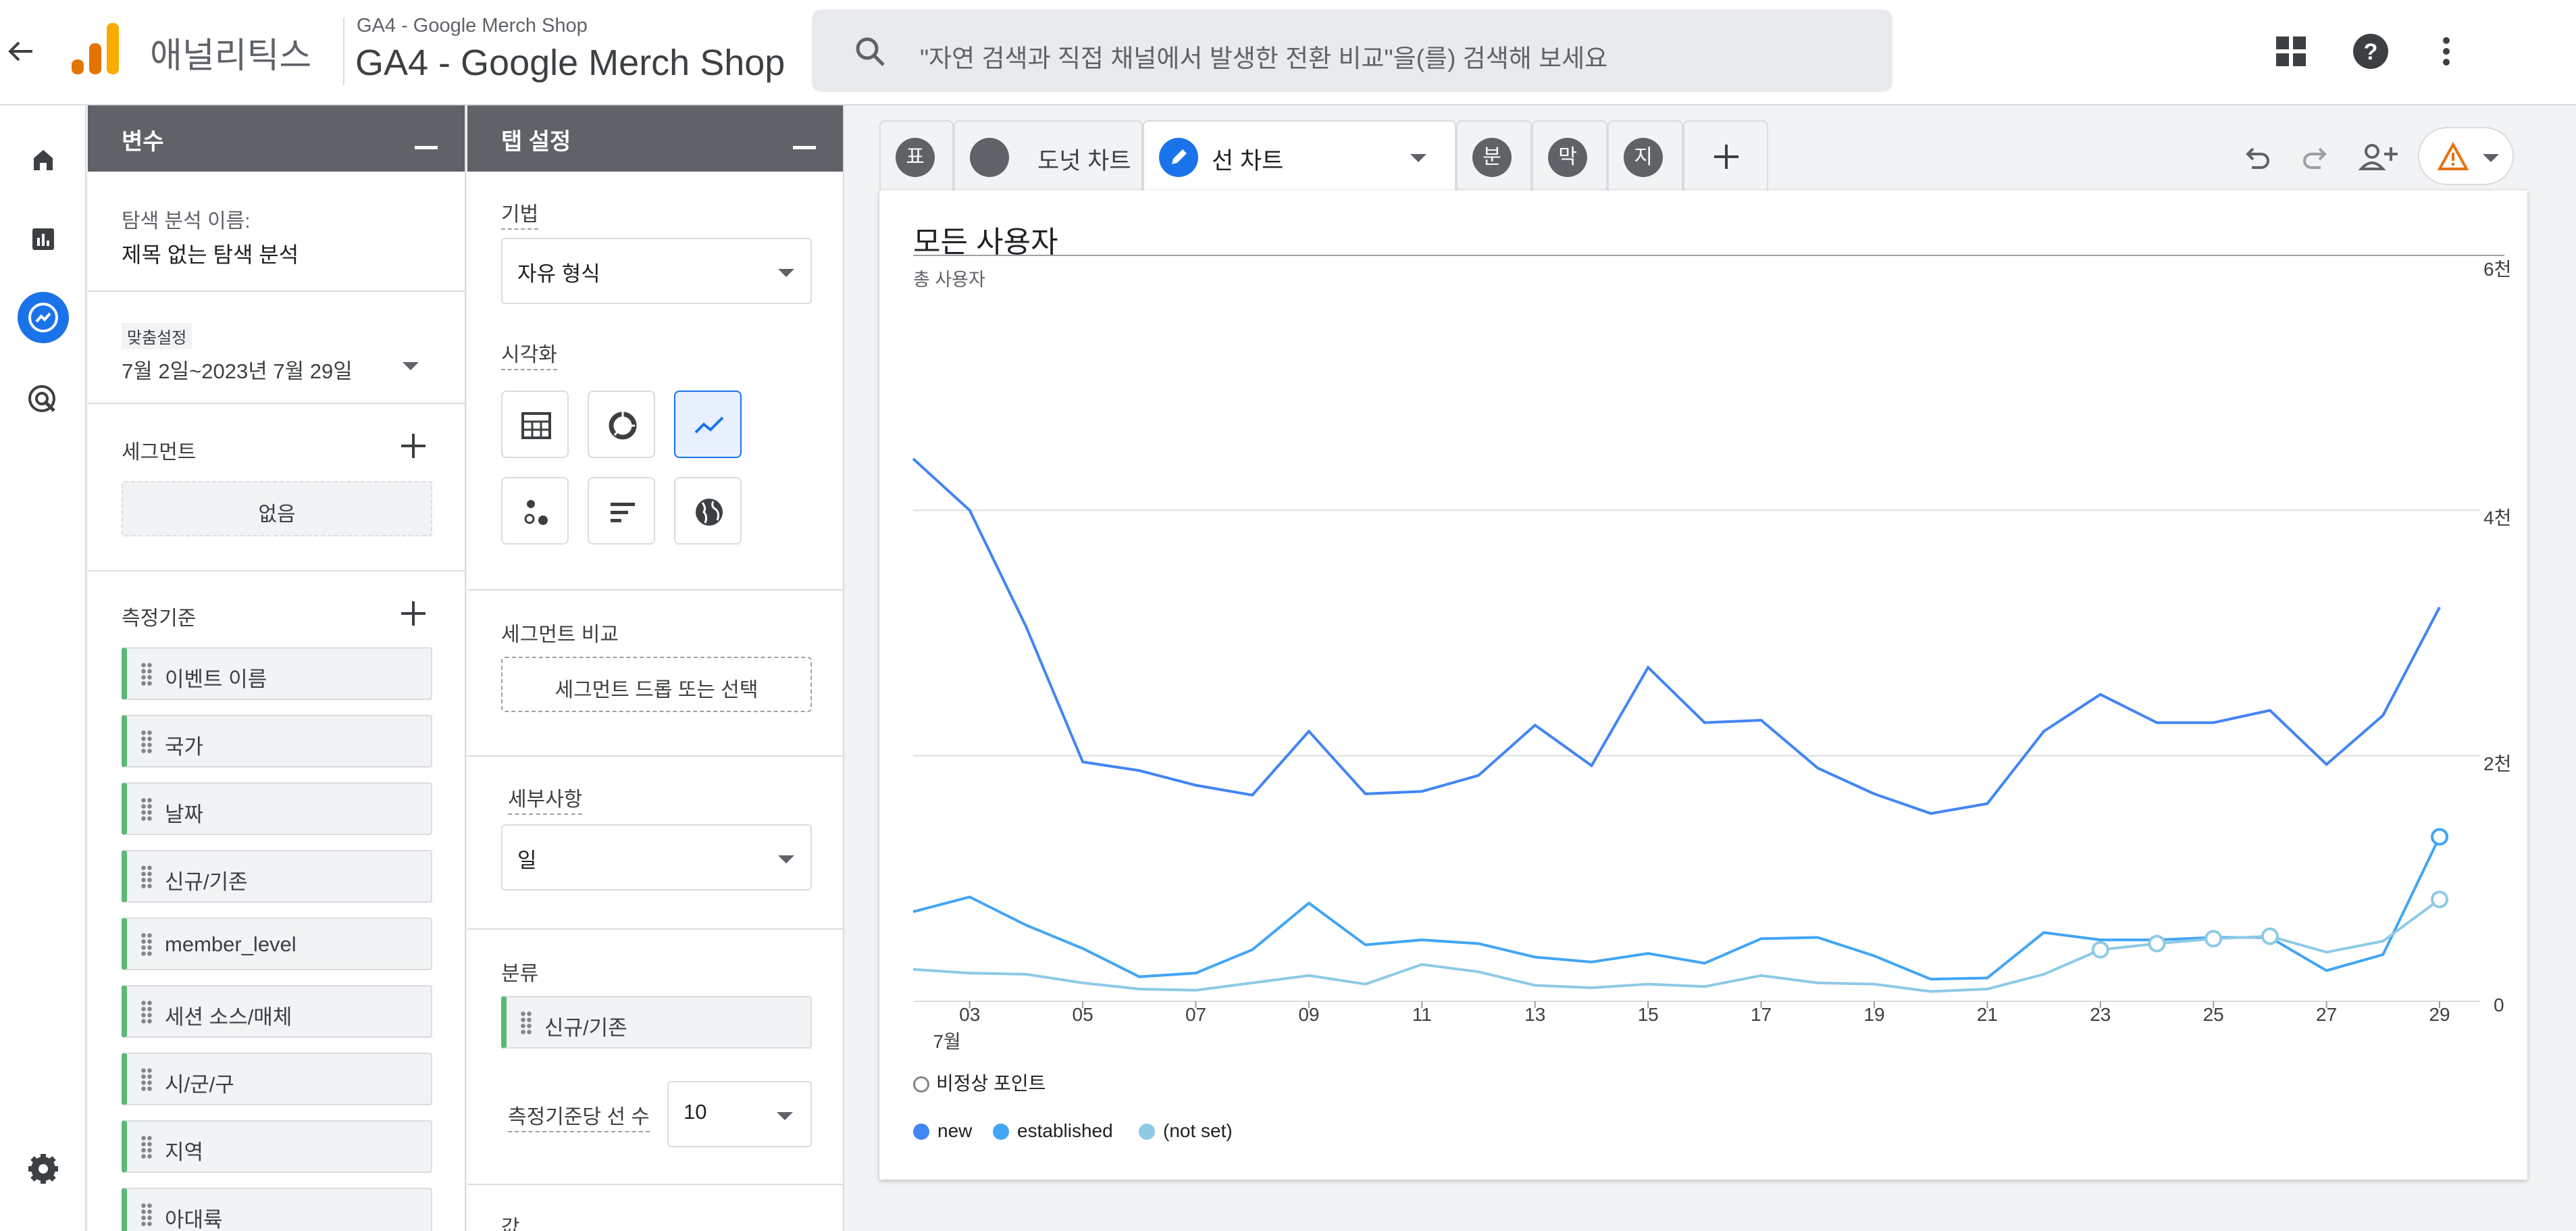  I want to click on tab-donut: 도넛 차트, so click(1048, 155).